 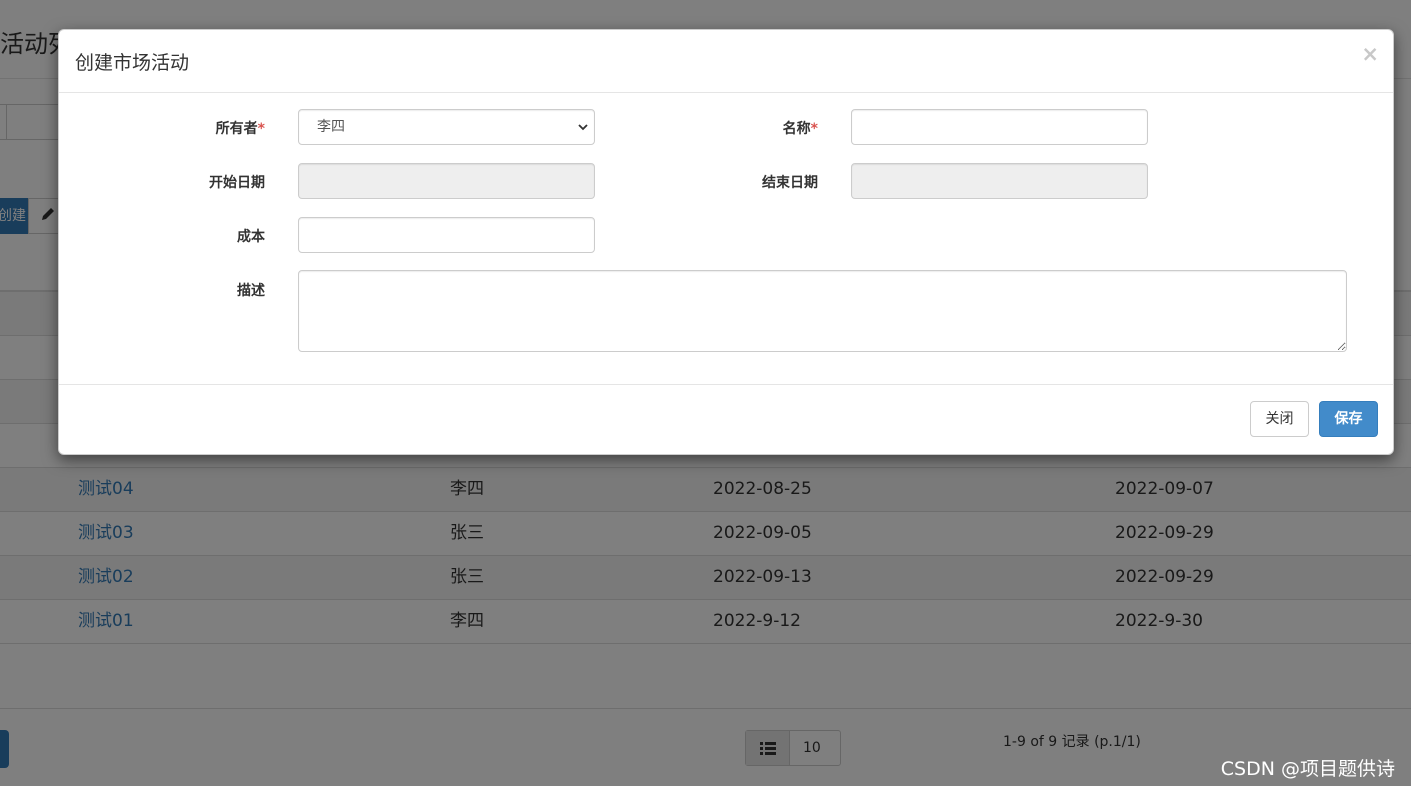 What do you see at coordinates (205, 128) in the screenshot?
I see `owner-label: 所有者*` at bounding box center [205, 128].